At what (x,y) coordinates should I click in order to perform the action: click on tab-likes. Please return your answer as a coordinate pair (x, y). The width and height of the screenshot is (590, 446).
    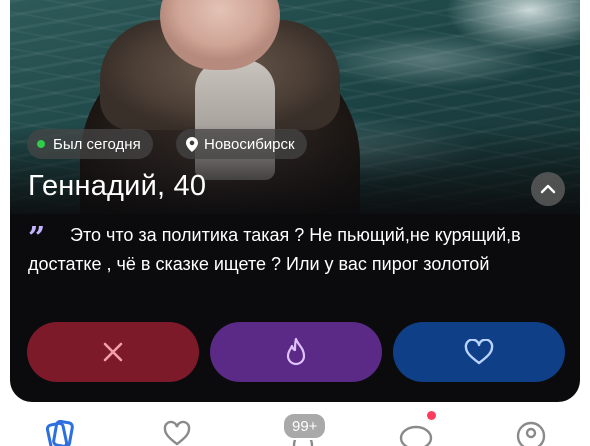
    Looking at the image, I should click on (177, 431).